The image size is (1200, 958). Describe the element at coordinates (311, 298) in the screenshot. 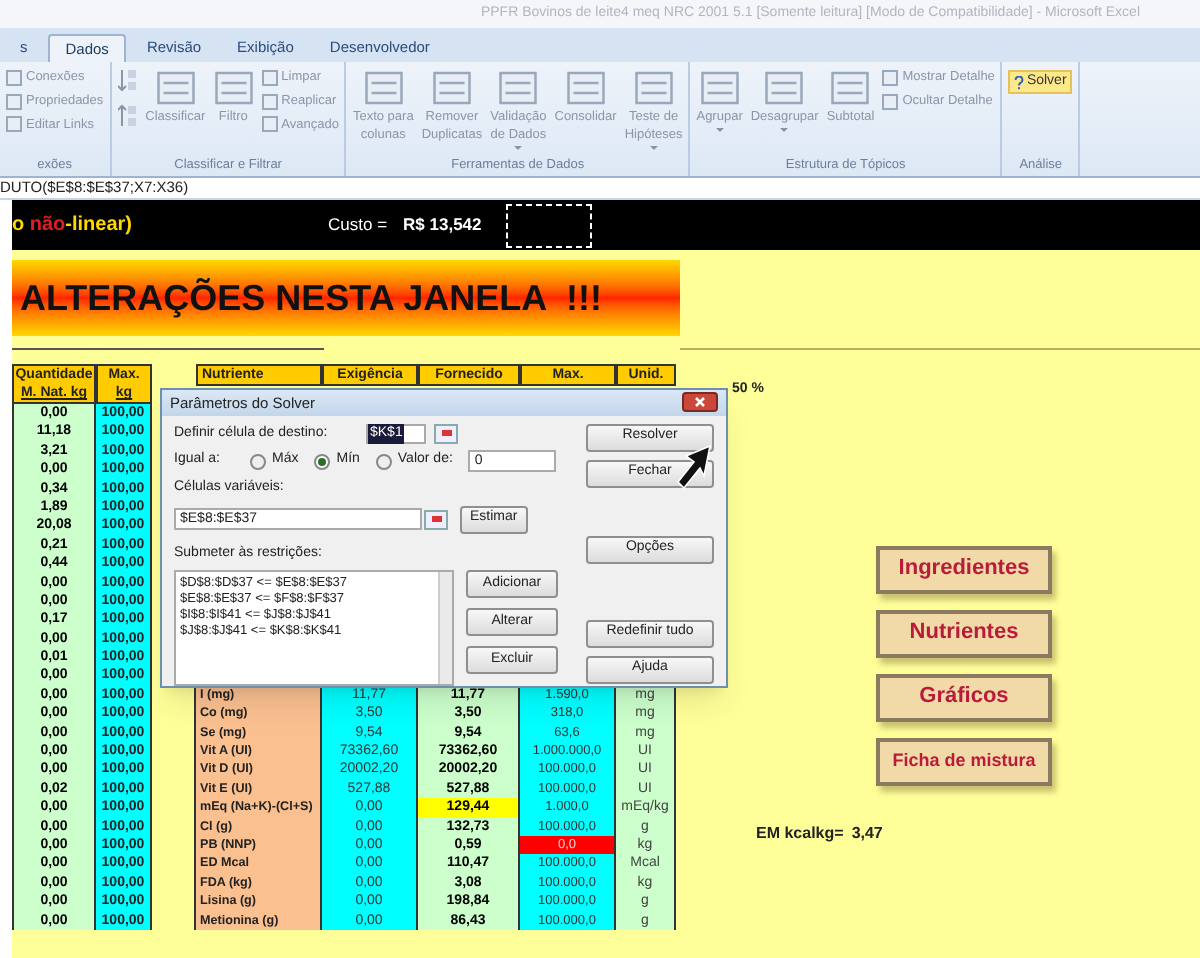

I see `banner-text: ALTERAÇÕES NESTA JANELA !!!` at that location.